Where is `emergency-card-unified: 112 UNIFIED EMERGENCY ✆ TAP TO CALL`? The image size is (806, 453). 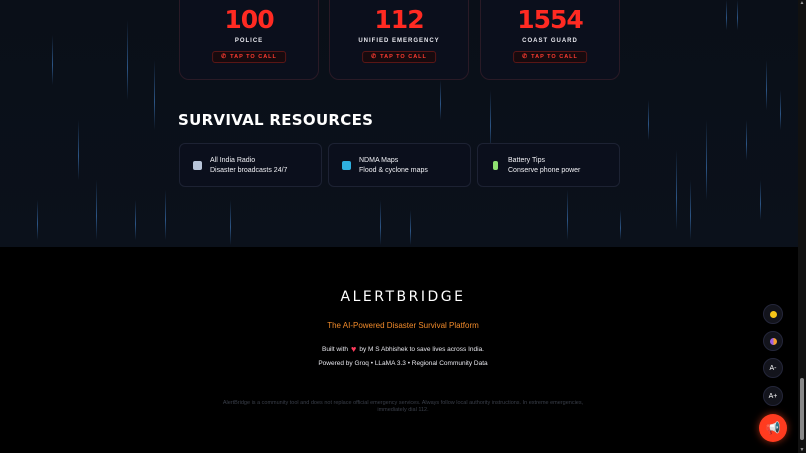 emergency-card-unified: 112 UNIFIED EMERGENCY ✆ TAP TO CALL is located at coordinates (399, 40).